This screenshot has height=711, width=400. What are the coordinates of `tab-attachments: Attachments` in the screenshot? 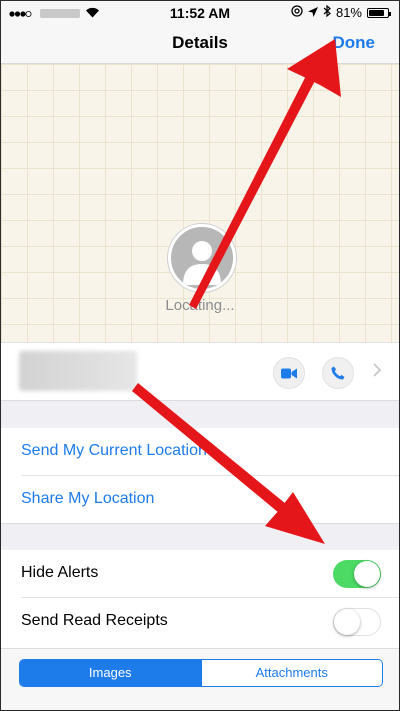 It's located at (291, 673).